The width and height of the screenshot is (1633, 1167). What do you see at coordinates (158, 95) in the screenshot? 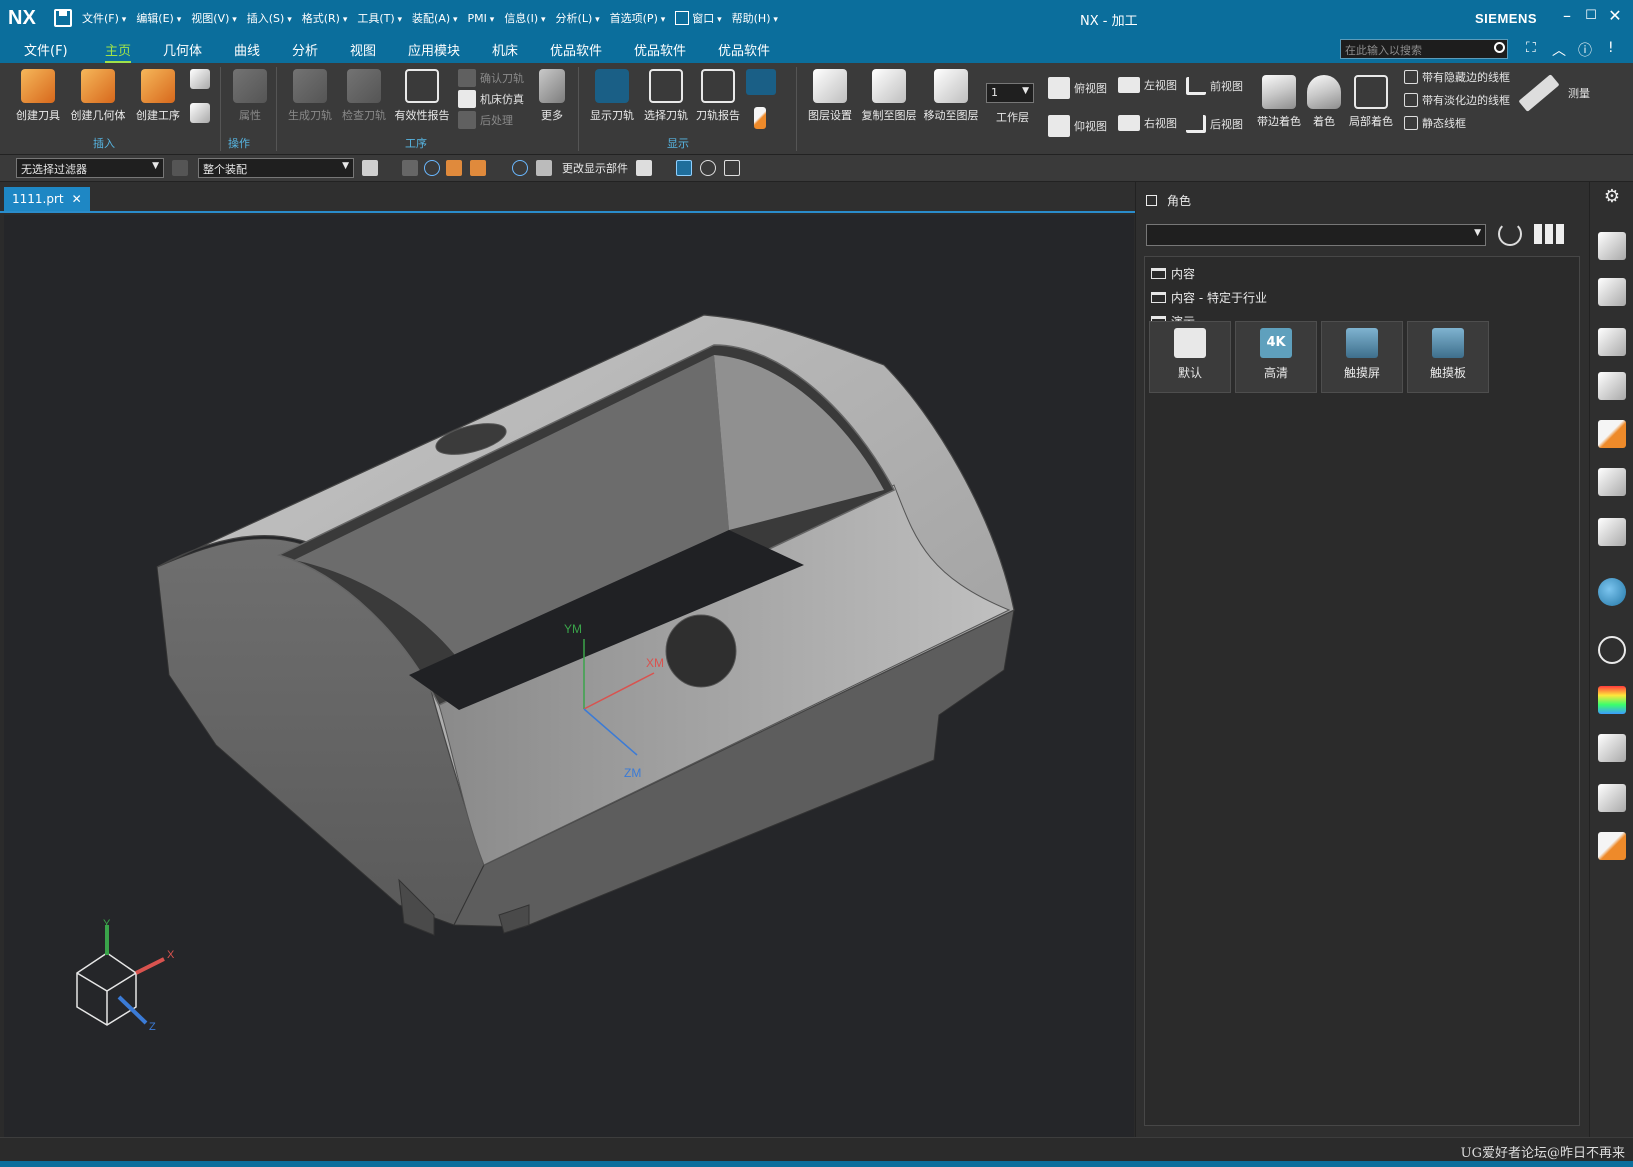
I see `create-operation-button: 创建工序` at bounding box center [158, 95].